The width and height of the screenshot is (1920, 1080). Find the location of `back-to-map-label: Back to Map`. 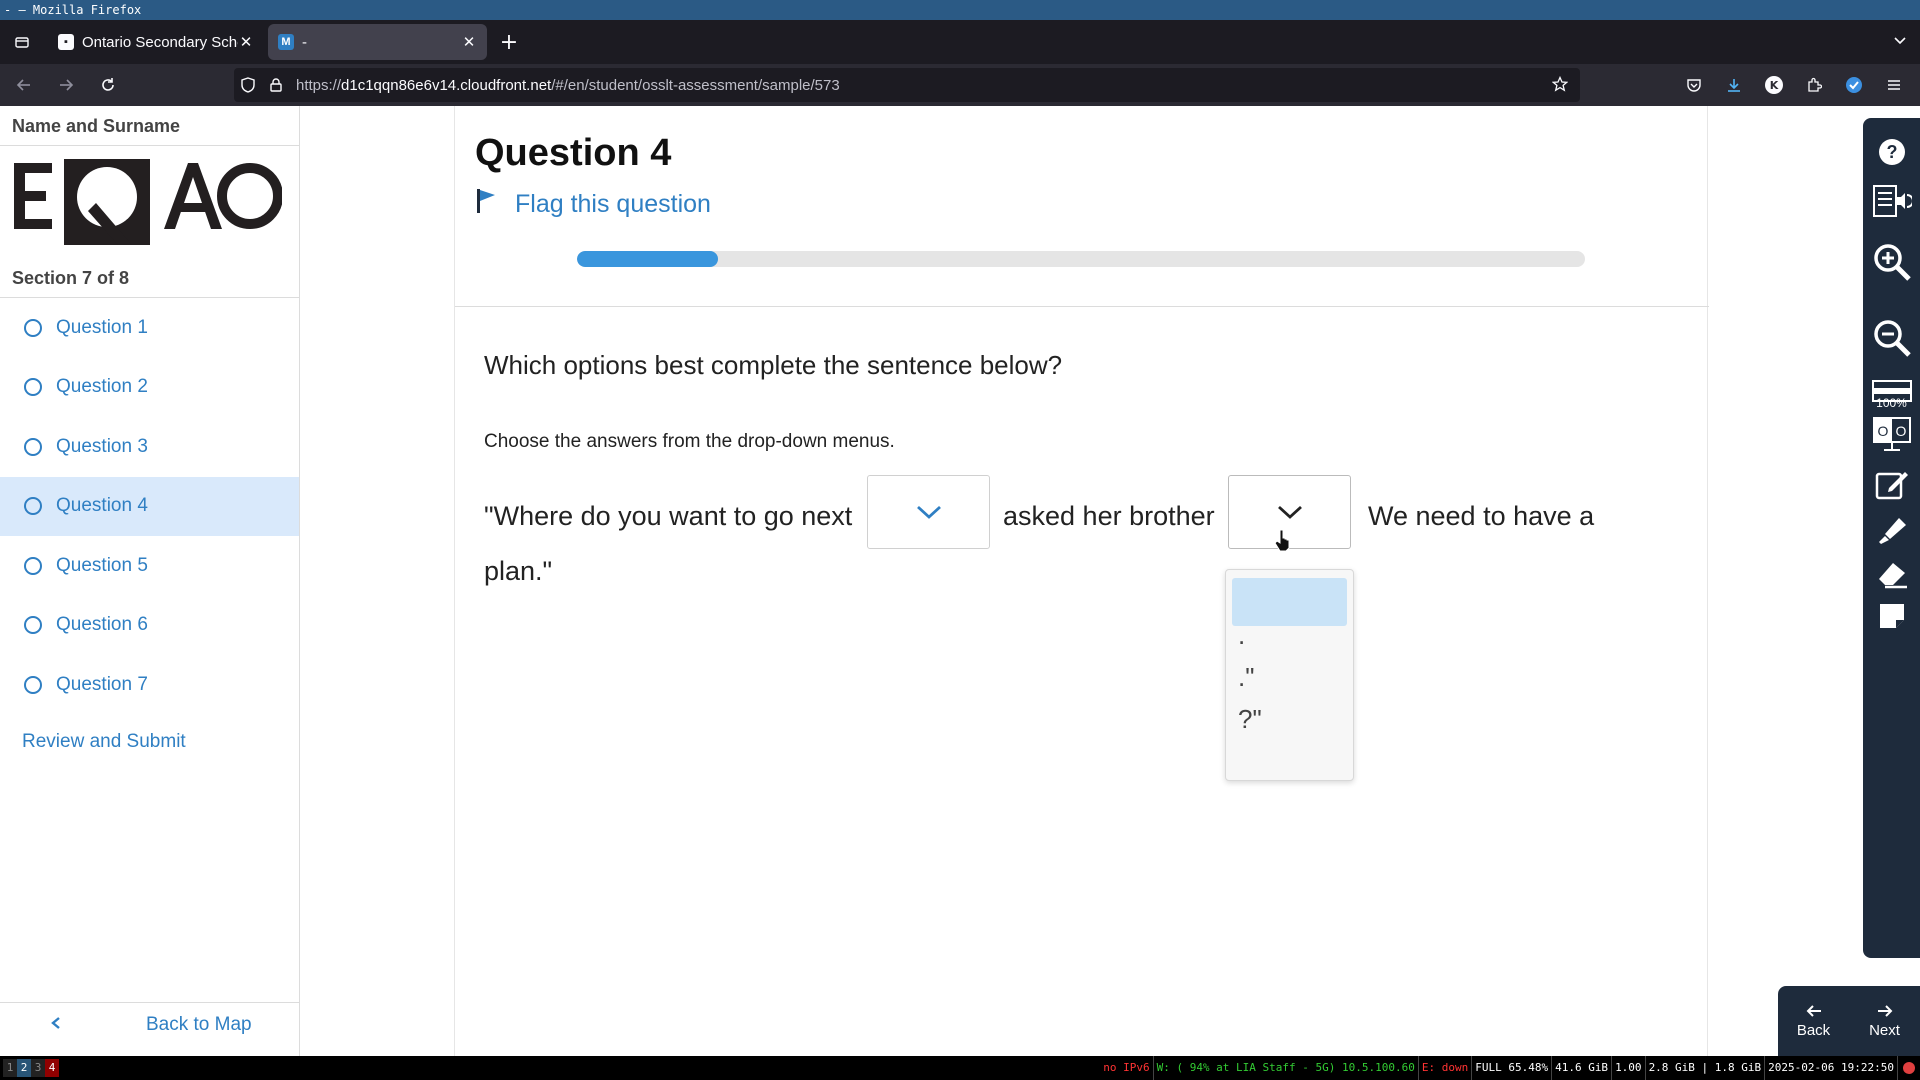

back-to-map-label: Back to Map is located at coordinates (199, 1024).